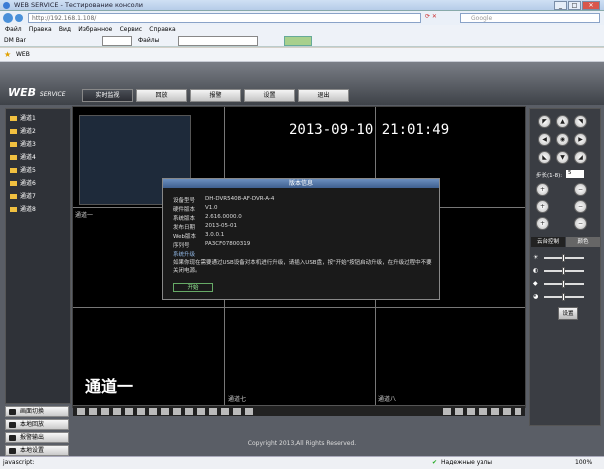  Describe the element at coordinates (583, 242) in the screenshot. I see `tab-color: 颜色` at that location.